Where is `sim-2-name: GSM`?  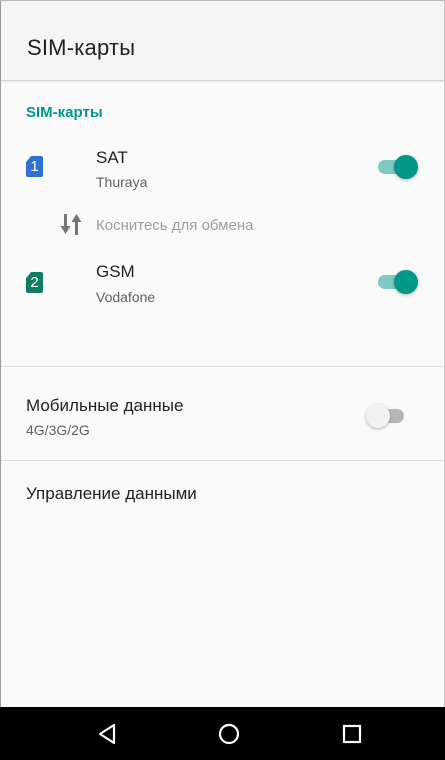
sim-2-name: GSM is located at coordinates (115, 271).